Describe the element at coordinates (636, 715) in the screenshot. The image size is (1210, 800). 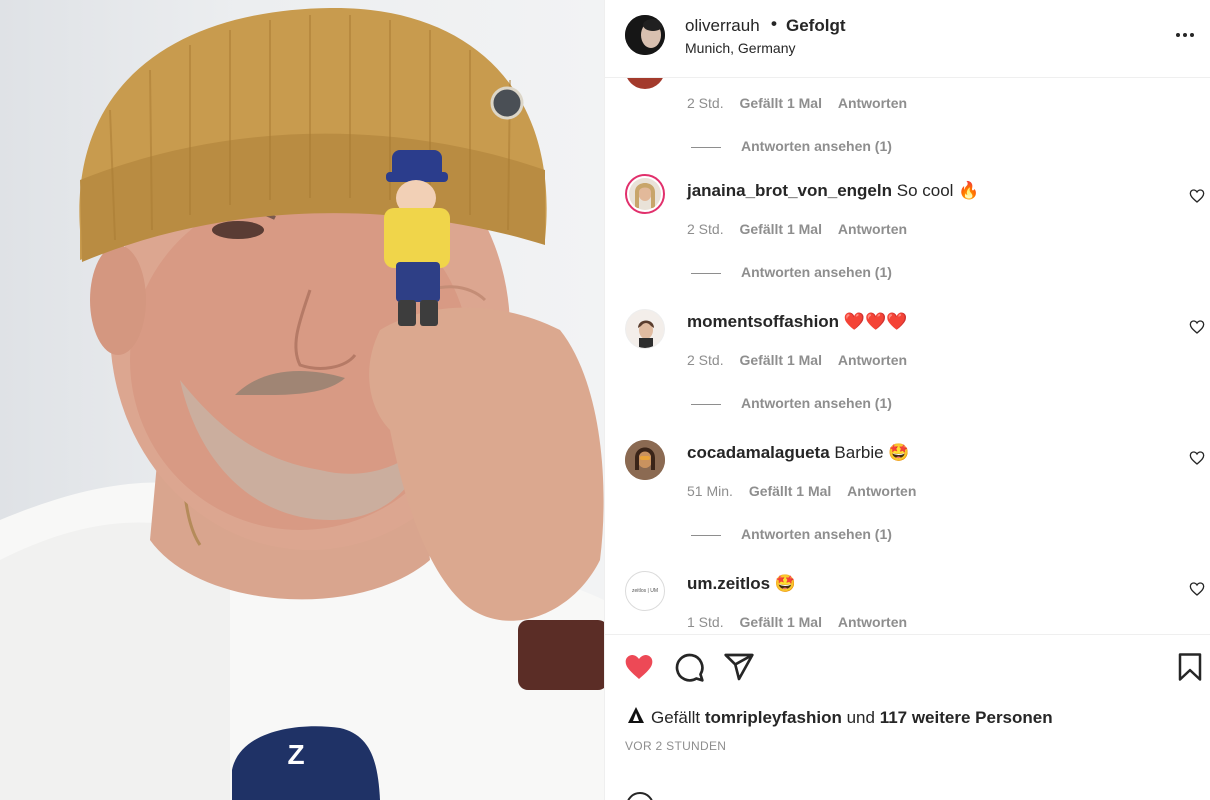
I see `liker-avatar` at that location.